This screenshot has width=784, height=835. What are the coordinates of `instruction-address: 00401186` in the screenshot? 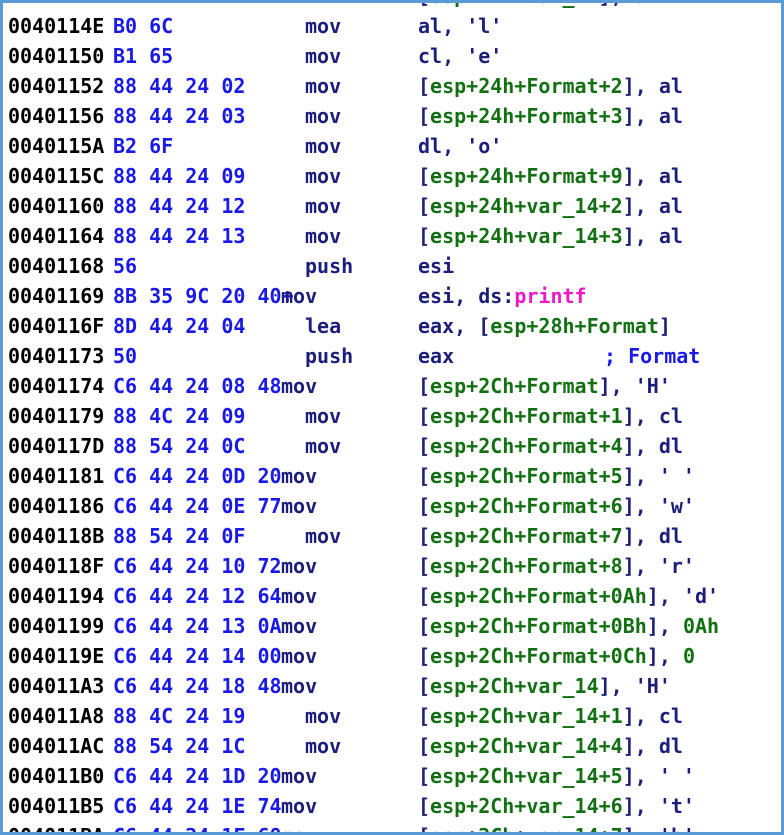 It's located at (56, 506).